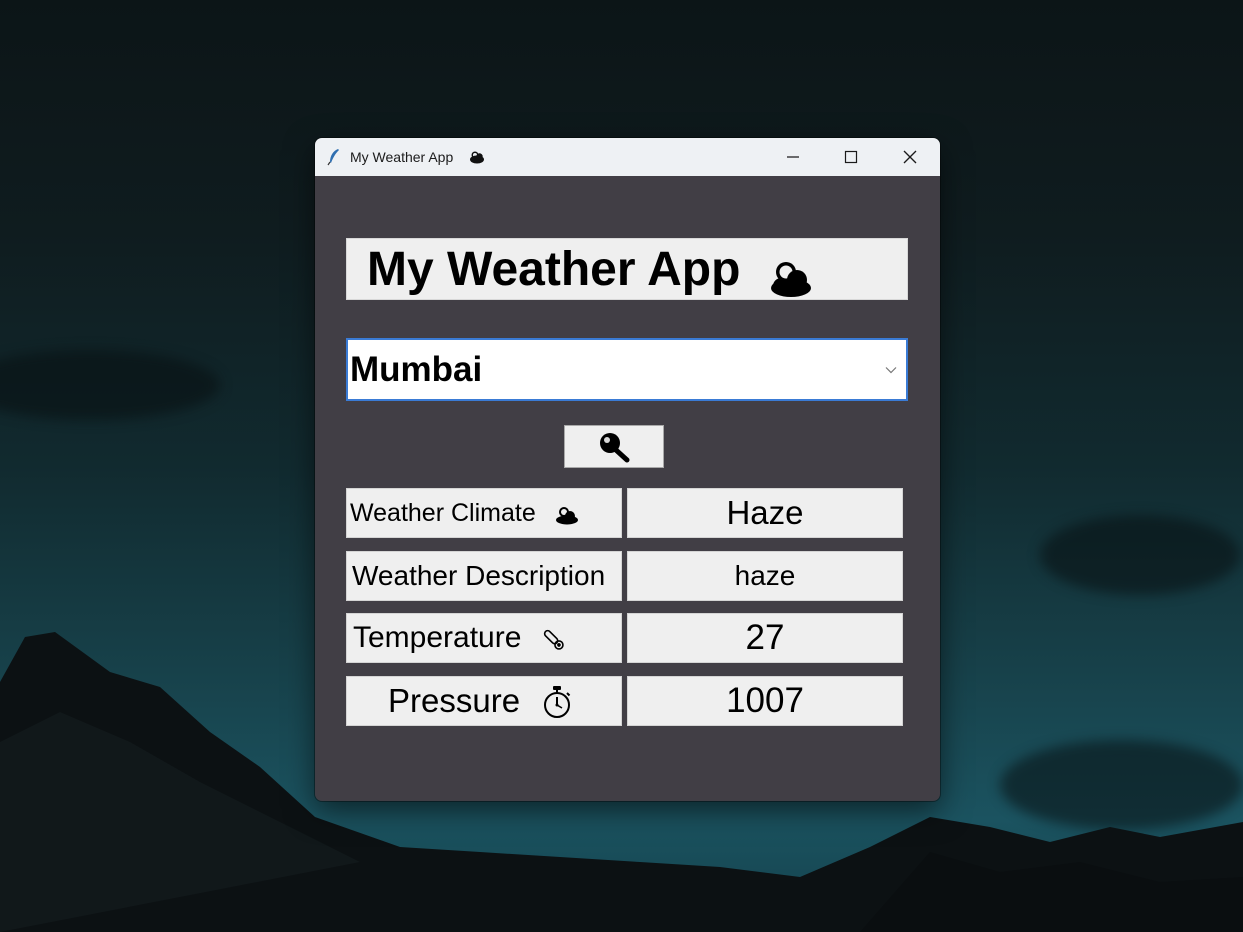 This screenshot has width=1243, height=932. Describe the element at coordinates (333, 157) in the screenshot. I see `feather-icon` at that location.